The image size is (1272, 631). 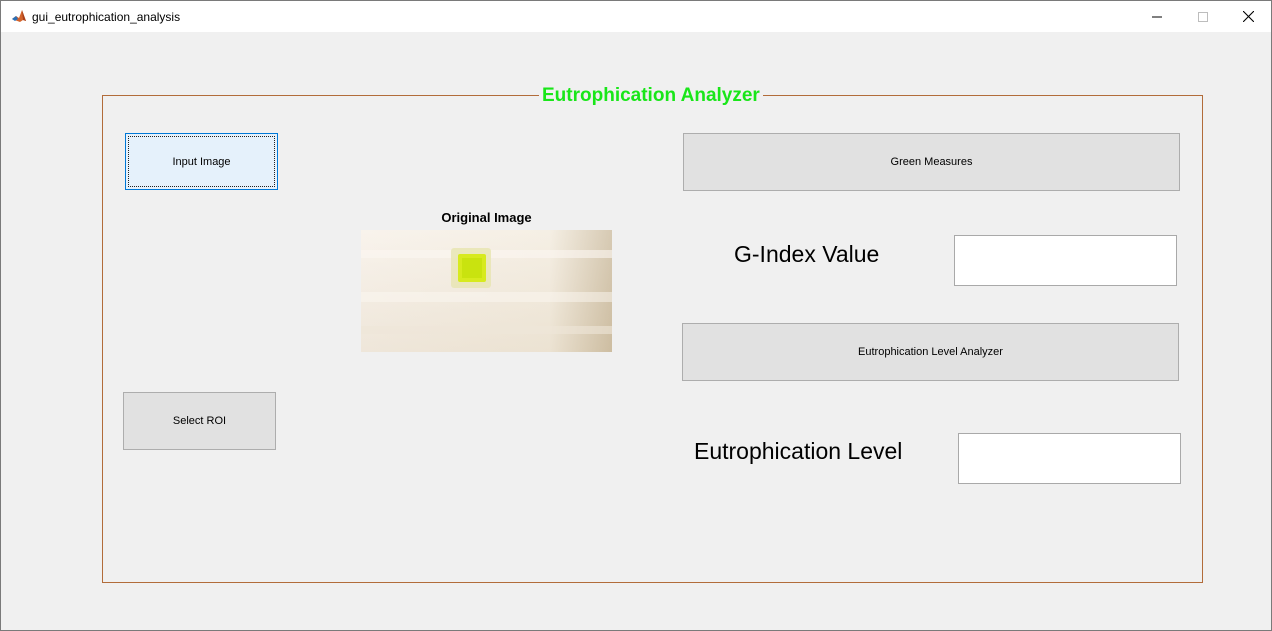 What do you see at coordinates (636, 16) in the screenshot?
I see `title-bar: gui_eutrophication_analysis` at bounding box center [636, 16].